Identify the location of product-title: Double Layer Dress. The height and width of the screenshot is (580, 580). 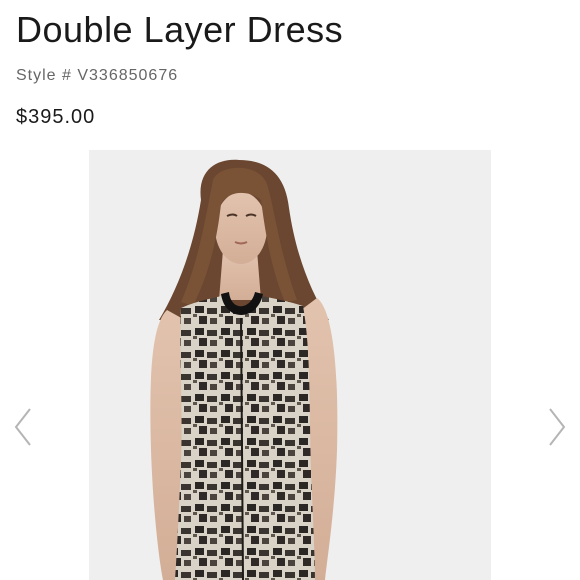
(180, 29).